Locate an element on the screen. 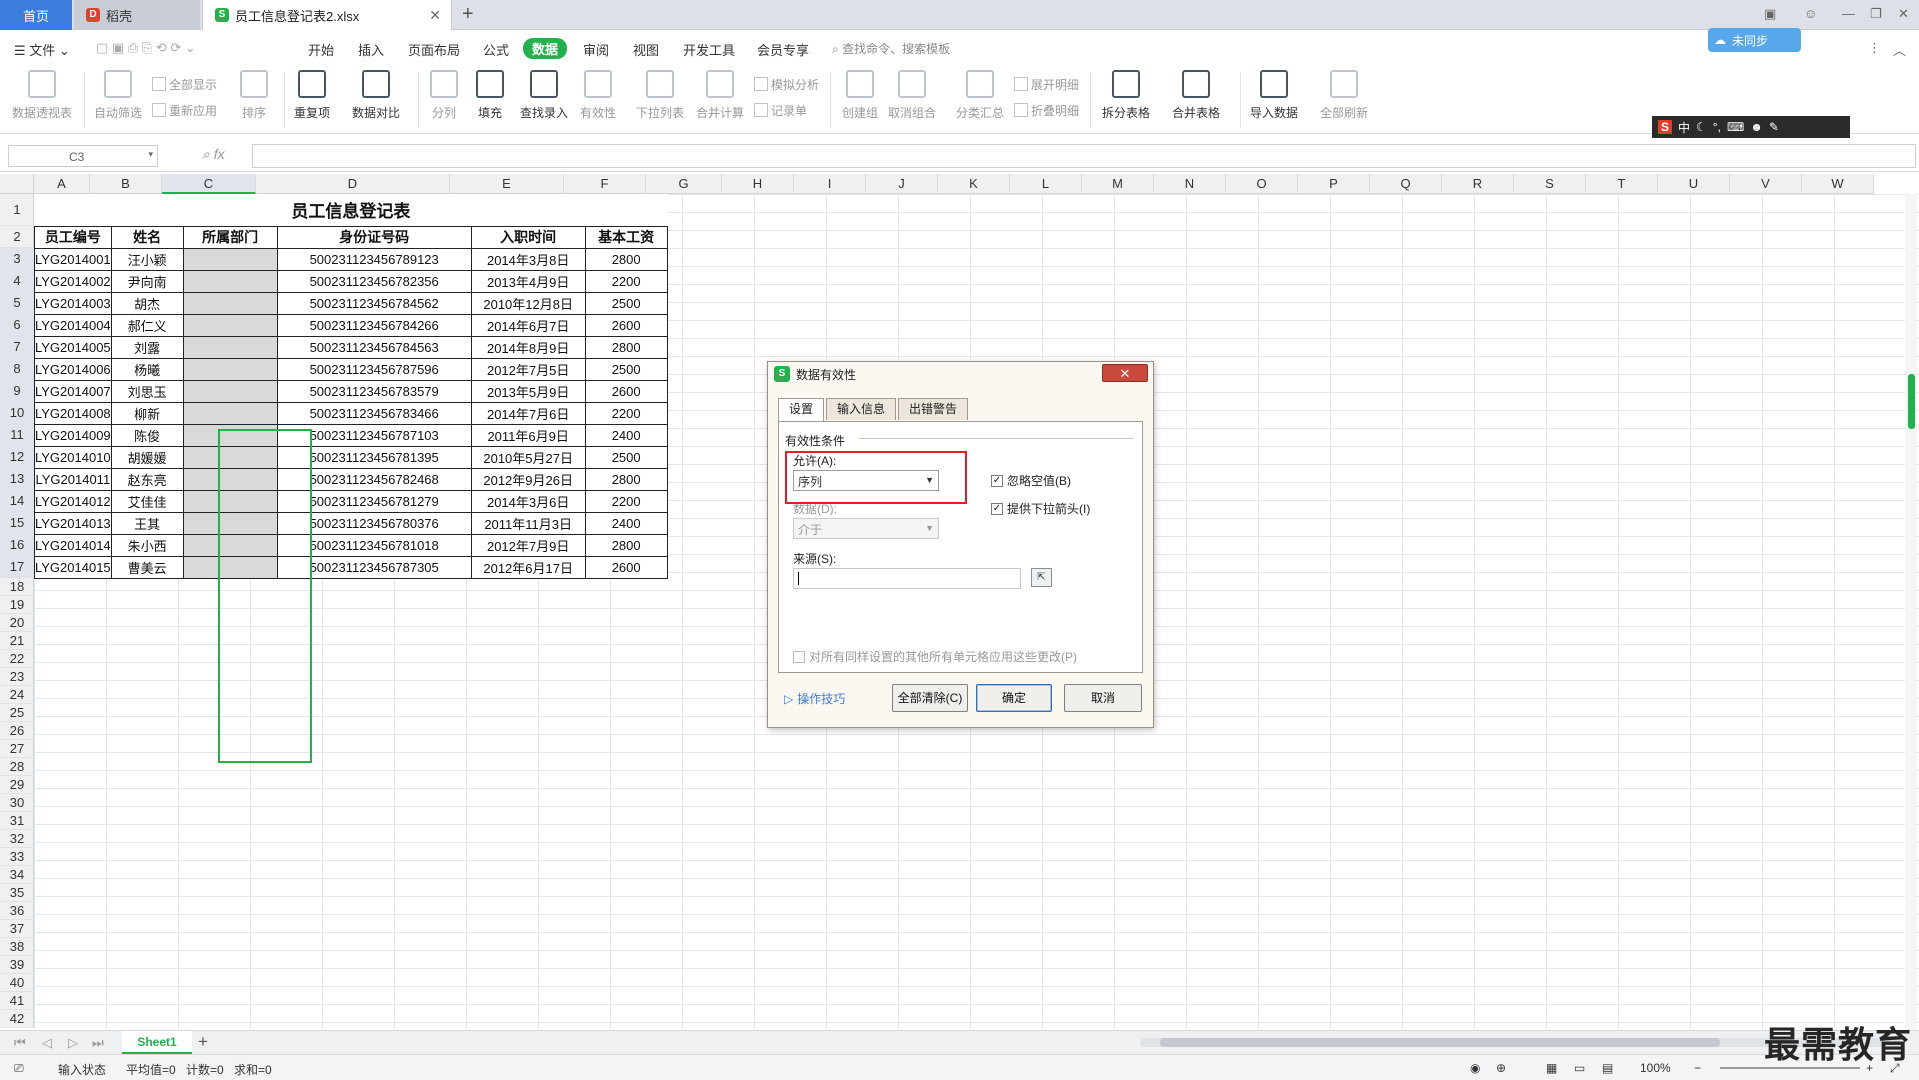 The image size is (1919, 1080). hide-detail-button: 折叠明细 is located at coordinates (1046, 110).